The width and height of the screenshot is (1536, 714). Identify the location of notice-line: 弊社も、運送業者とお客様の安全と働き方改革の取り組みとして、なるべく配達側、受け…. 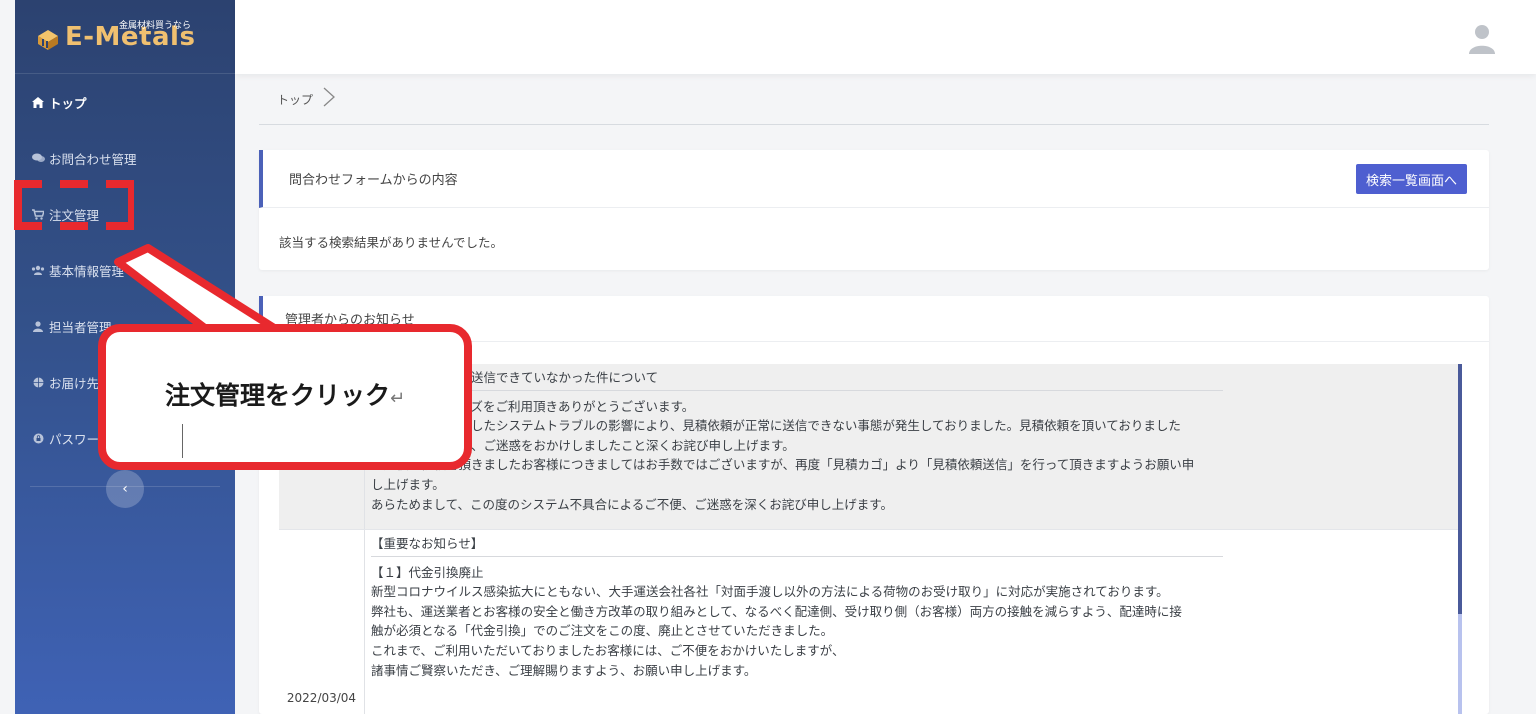
(776, 611).